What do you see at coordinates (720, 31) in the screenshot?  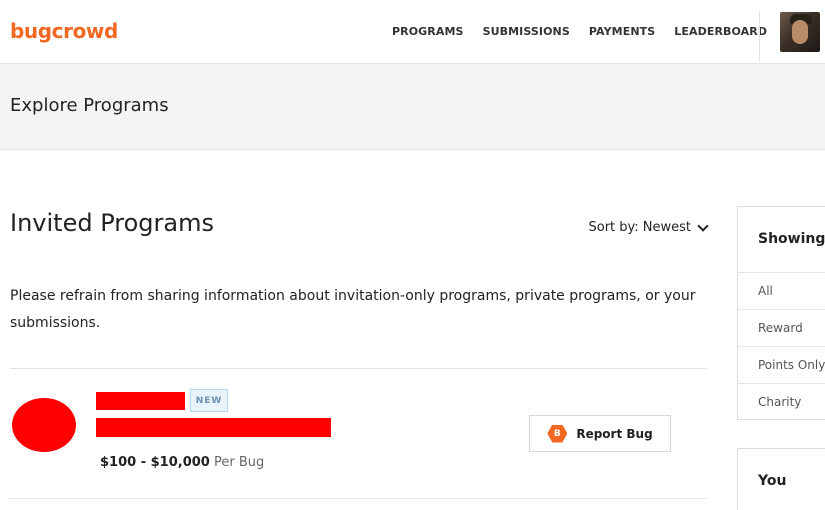 I see `nav-leaderboard: LEADERBOARD` at bounding box center [720, 31].